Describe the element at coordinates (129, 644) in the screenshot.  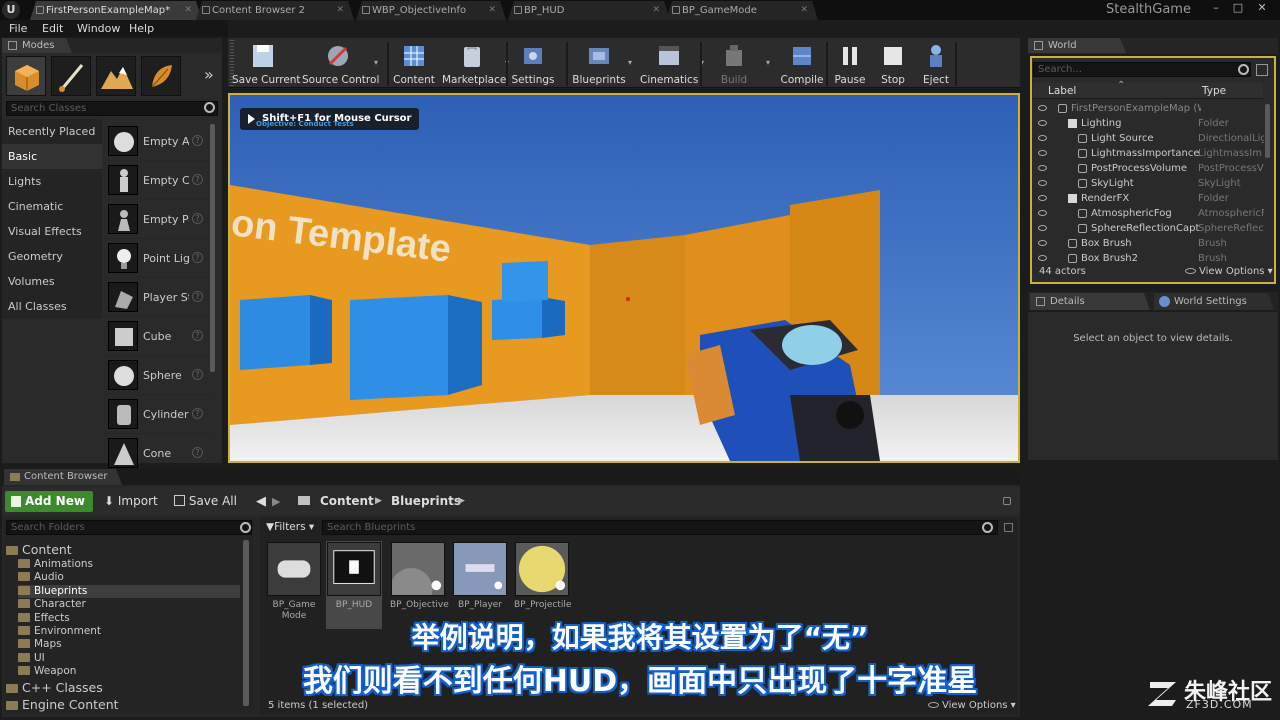
I see `folder-item: Maps` at that location.